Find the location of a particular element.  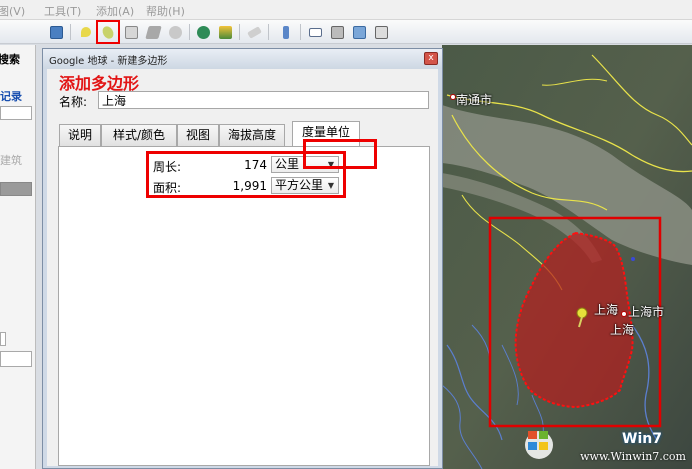

chevron-down-icon: ▼ is located at coordinates (330, 185).